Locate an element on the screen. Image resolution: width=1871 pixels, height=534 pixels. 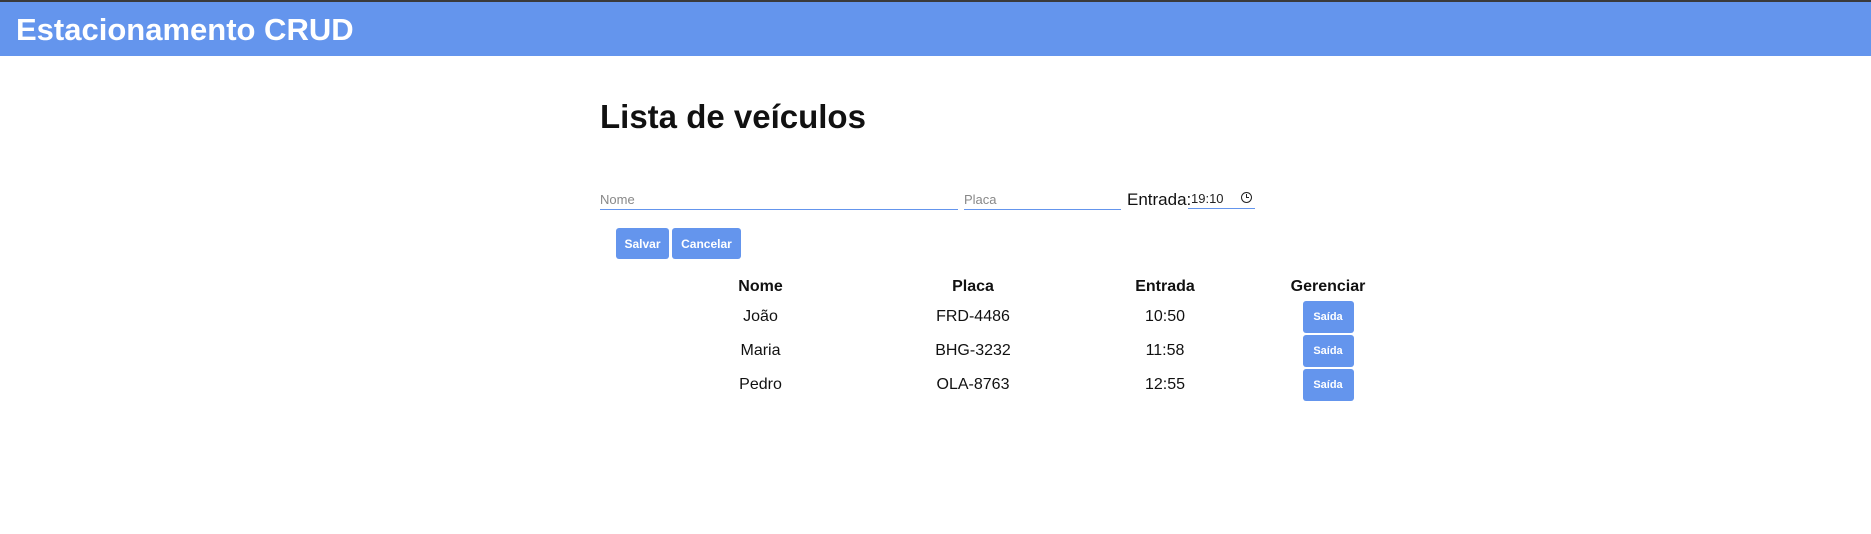
app-header: Estacionamento CRUD is located at coordinates (935, 28).